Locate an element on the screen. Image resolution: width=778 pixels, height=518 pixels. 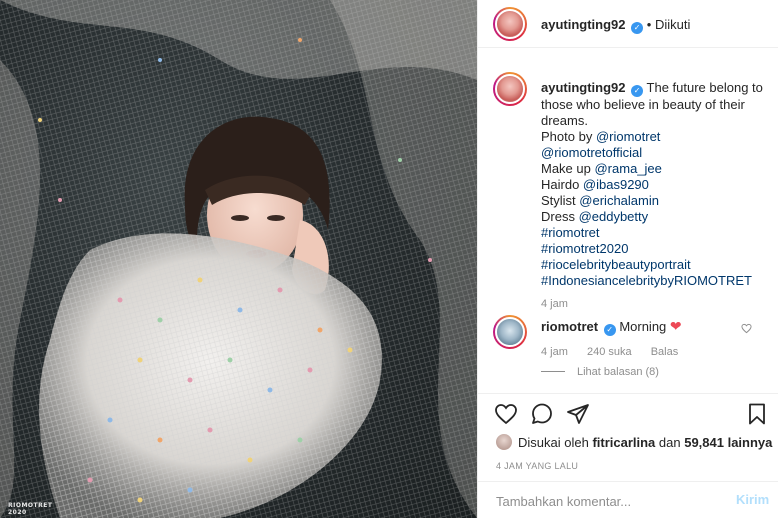
bookmark-icon is located at coordinates (758, 415).